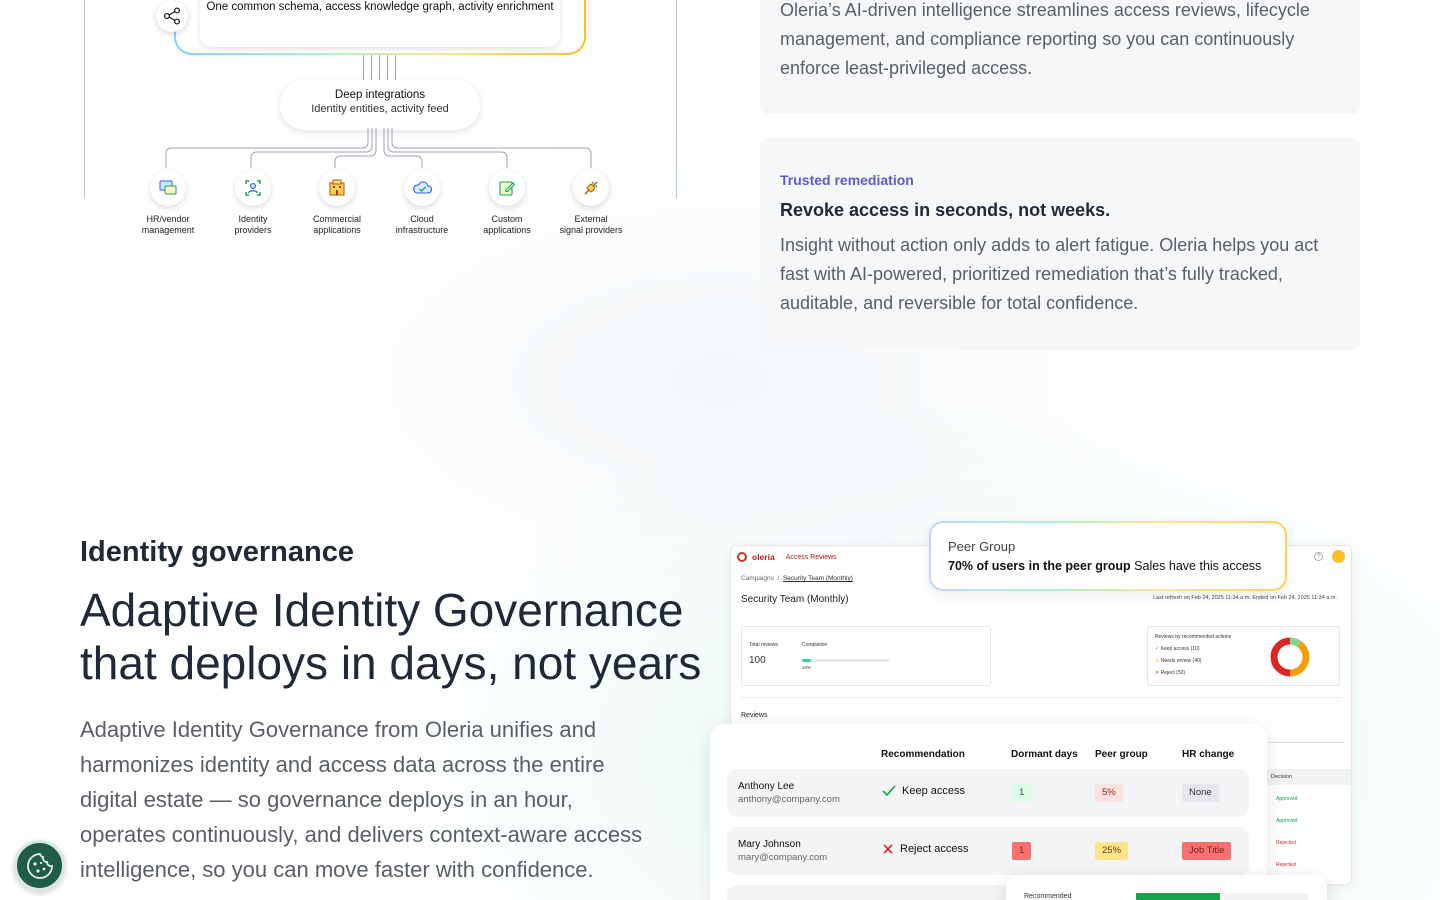 The image size is (1440, 900). What do you see at coordinates (818, 578) in the screenshot?
I see `breadcrumb-current: Security Team (Monthly)` at bounding box center [818, 578].